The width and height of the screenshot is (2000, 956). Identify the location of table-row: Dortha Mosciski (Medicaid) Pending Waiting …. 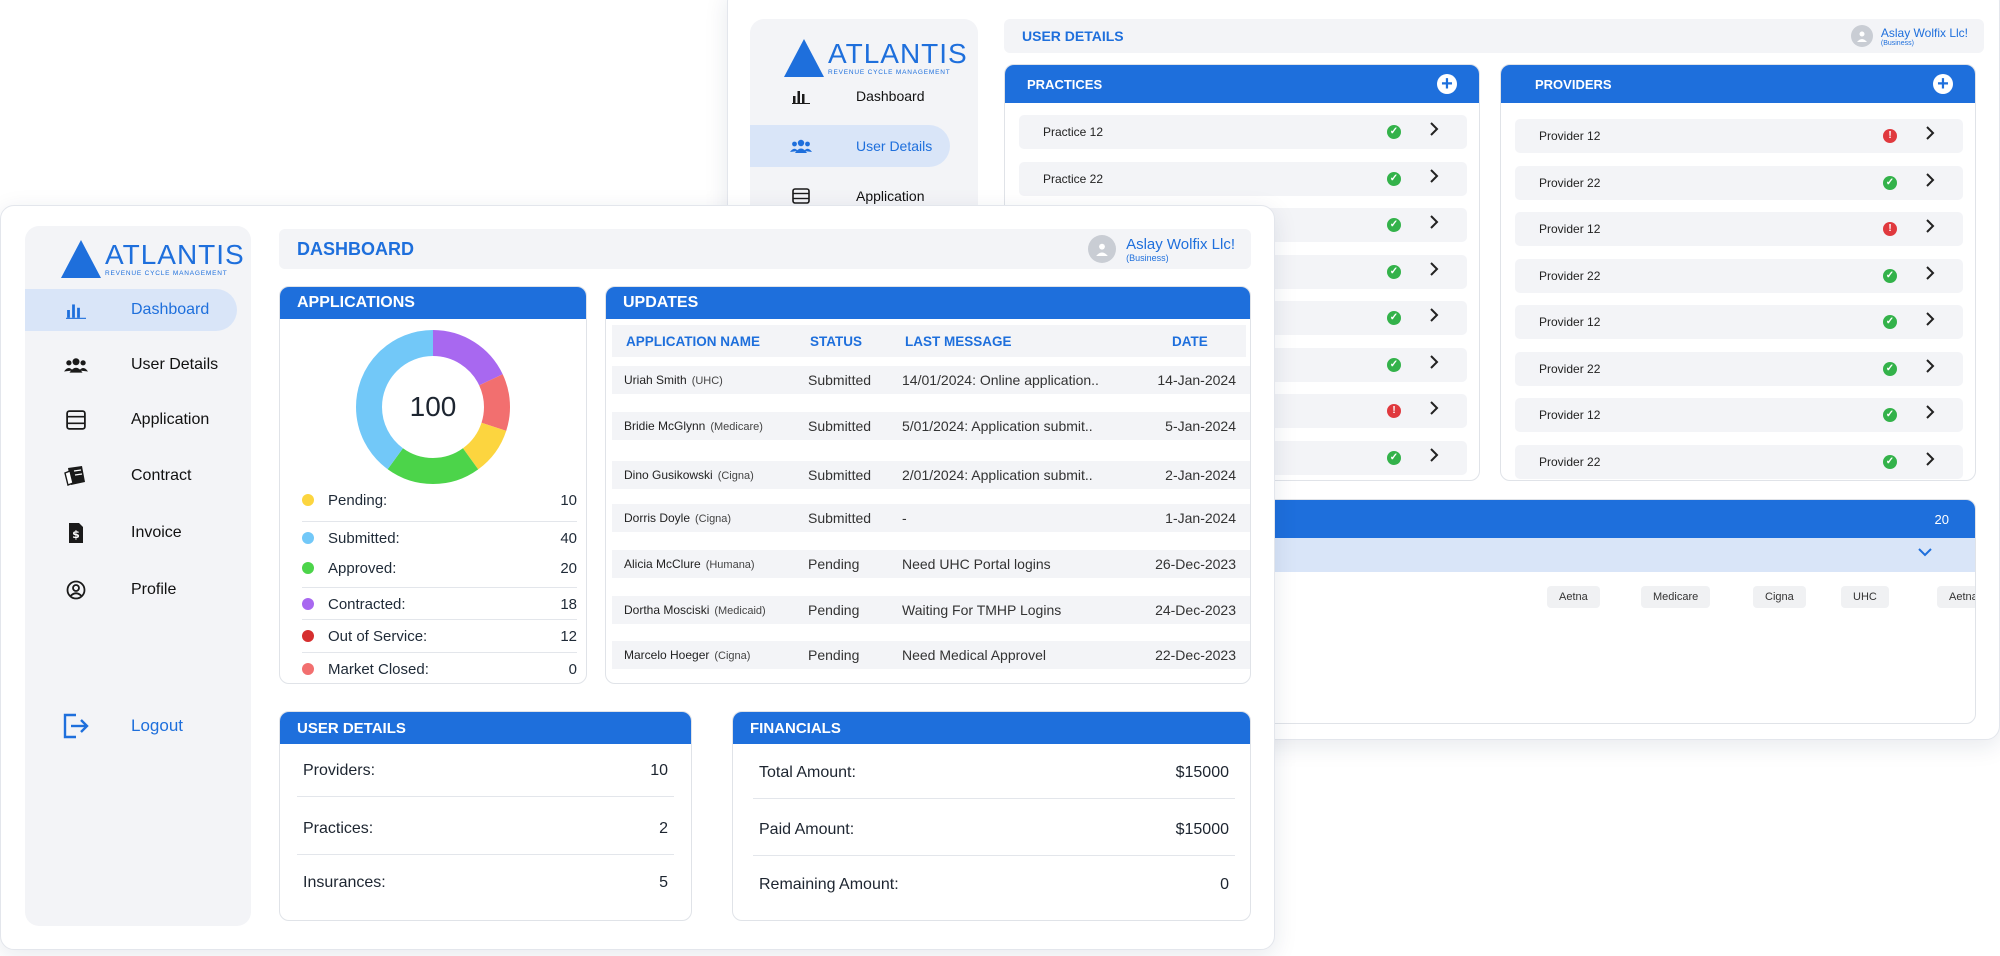
(931, 610).